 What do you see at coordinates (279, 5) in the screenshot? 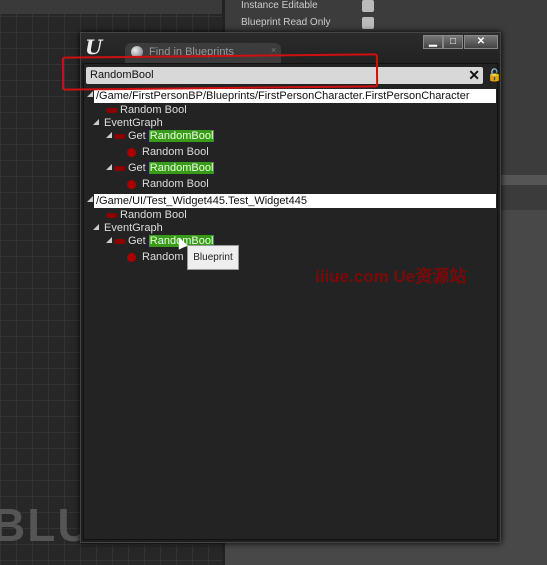
I see `instance-editable-label: Instance Editable` at bounding box center [279, 5].